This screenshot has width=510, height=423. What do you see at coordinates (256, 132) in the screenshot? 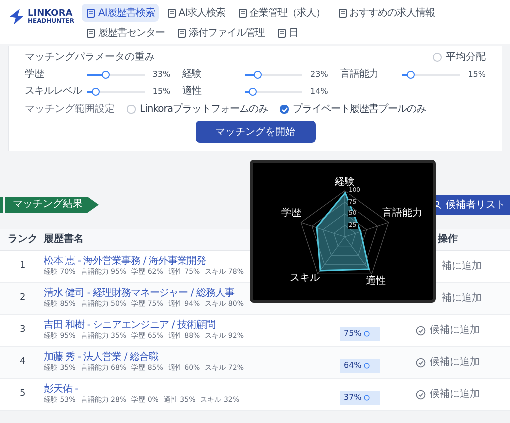
I see `start-matching-button: マッチングを開始` at bounding box center [256, 132].